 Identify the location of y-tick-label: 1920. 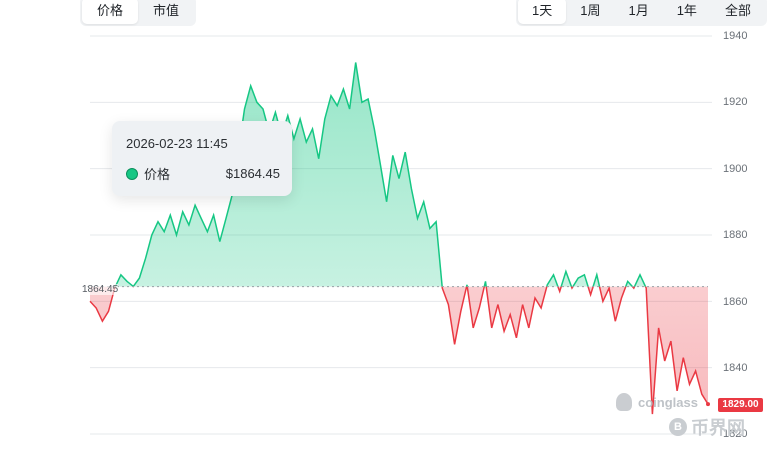
(735, 102).